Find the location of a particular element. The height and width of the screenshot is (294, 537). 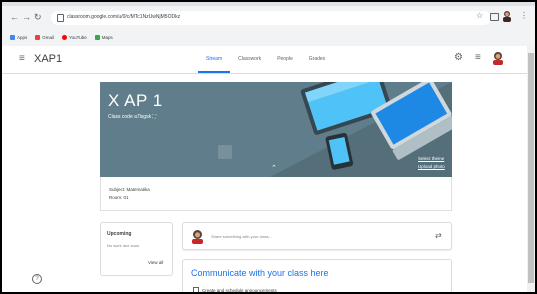

apps-grid-icon is located at coordinates (12, 37).